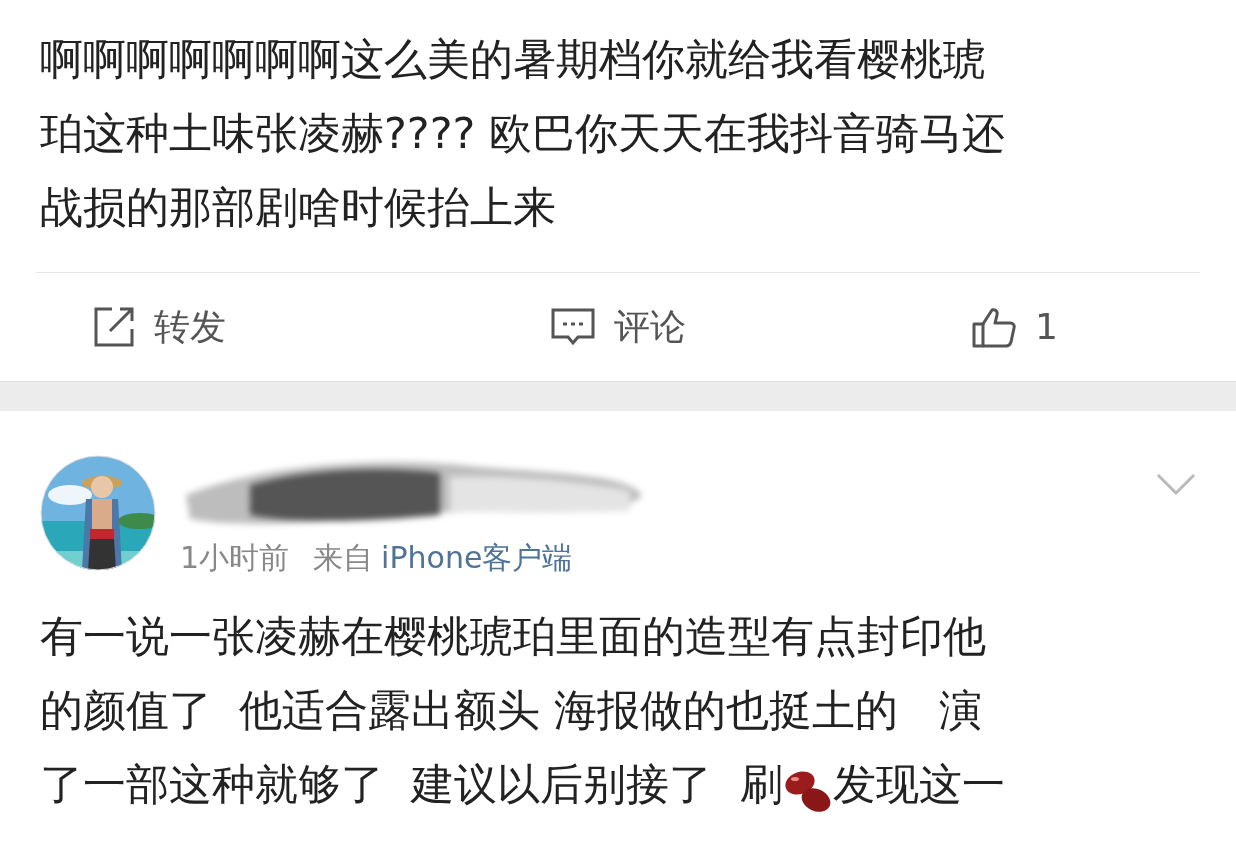 Image resolution: width=1236 pixels, height=841 pixels. Describe the element at coordinates (1176, 483) in the screenshot. I see `chevron-down-icon` at that location.